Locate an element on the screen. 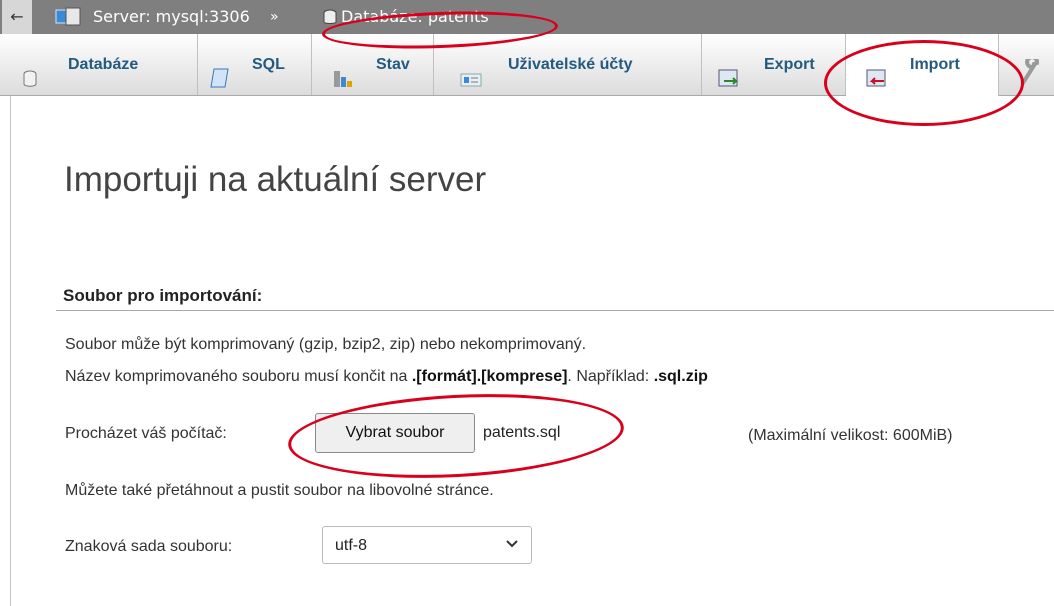  tab-import: Import is located at coordinates (922, 65).